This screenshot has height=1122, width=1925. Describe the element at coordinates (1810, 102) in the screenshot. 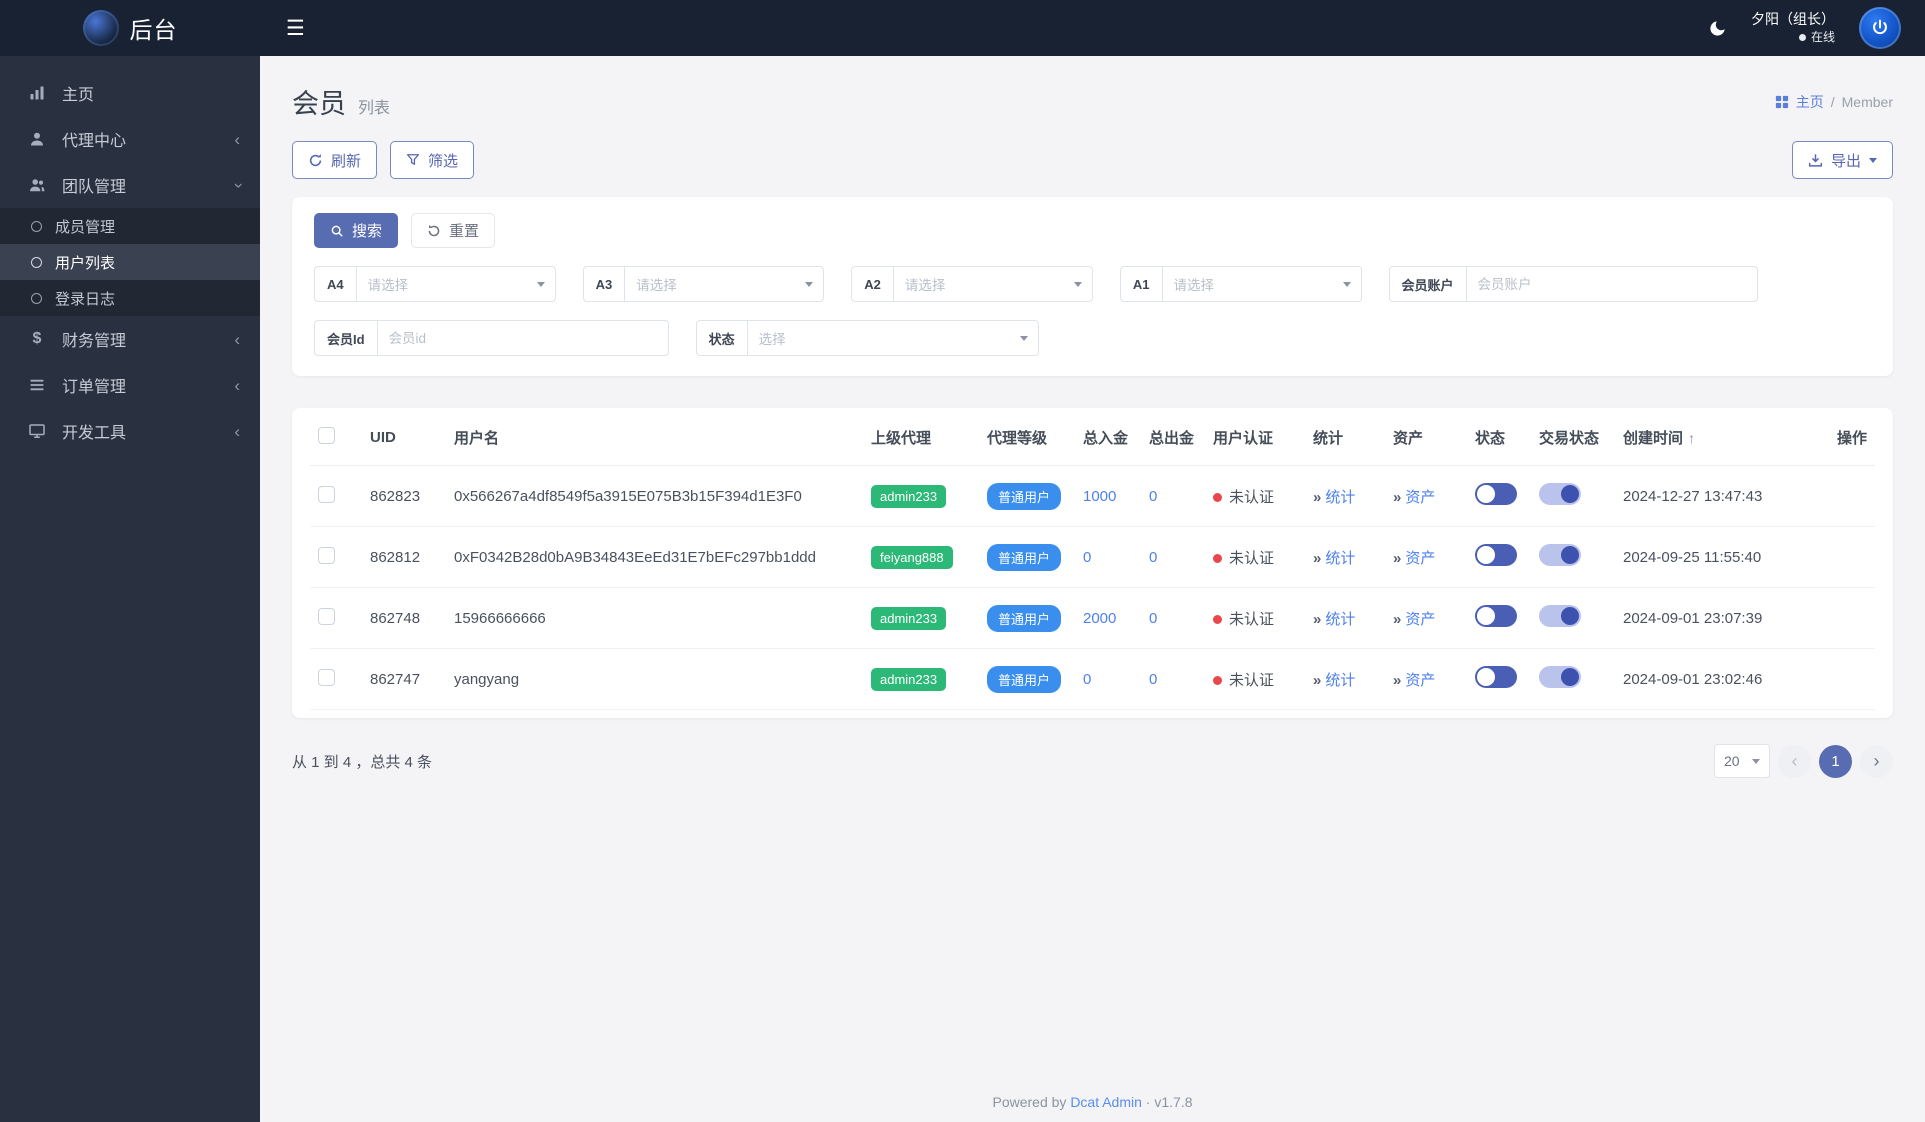

I see `breadcrumb-home-link: 主页` at that location.